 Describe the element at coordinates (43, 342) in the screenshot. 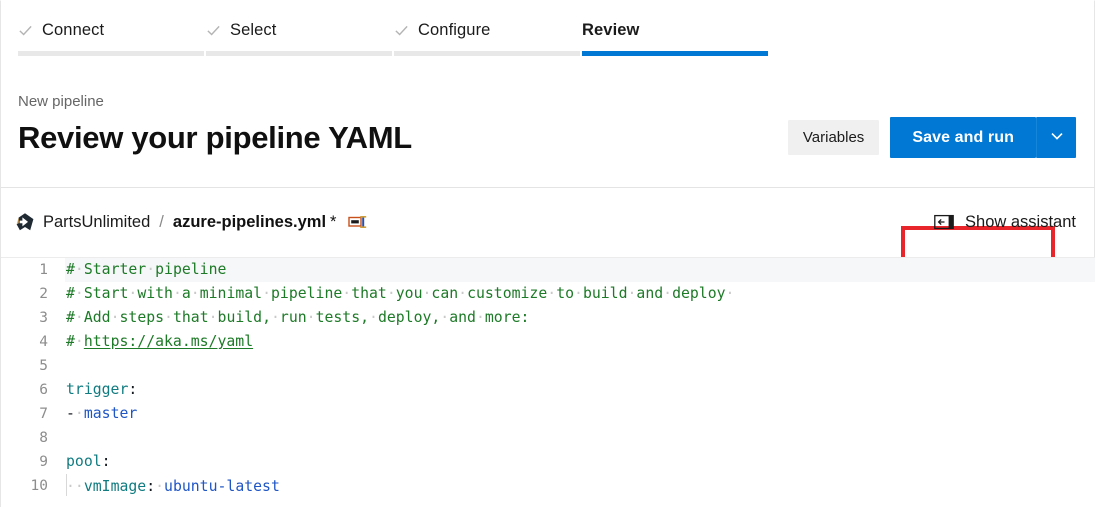

I see `line-number: 4` at that location.